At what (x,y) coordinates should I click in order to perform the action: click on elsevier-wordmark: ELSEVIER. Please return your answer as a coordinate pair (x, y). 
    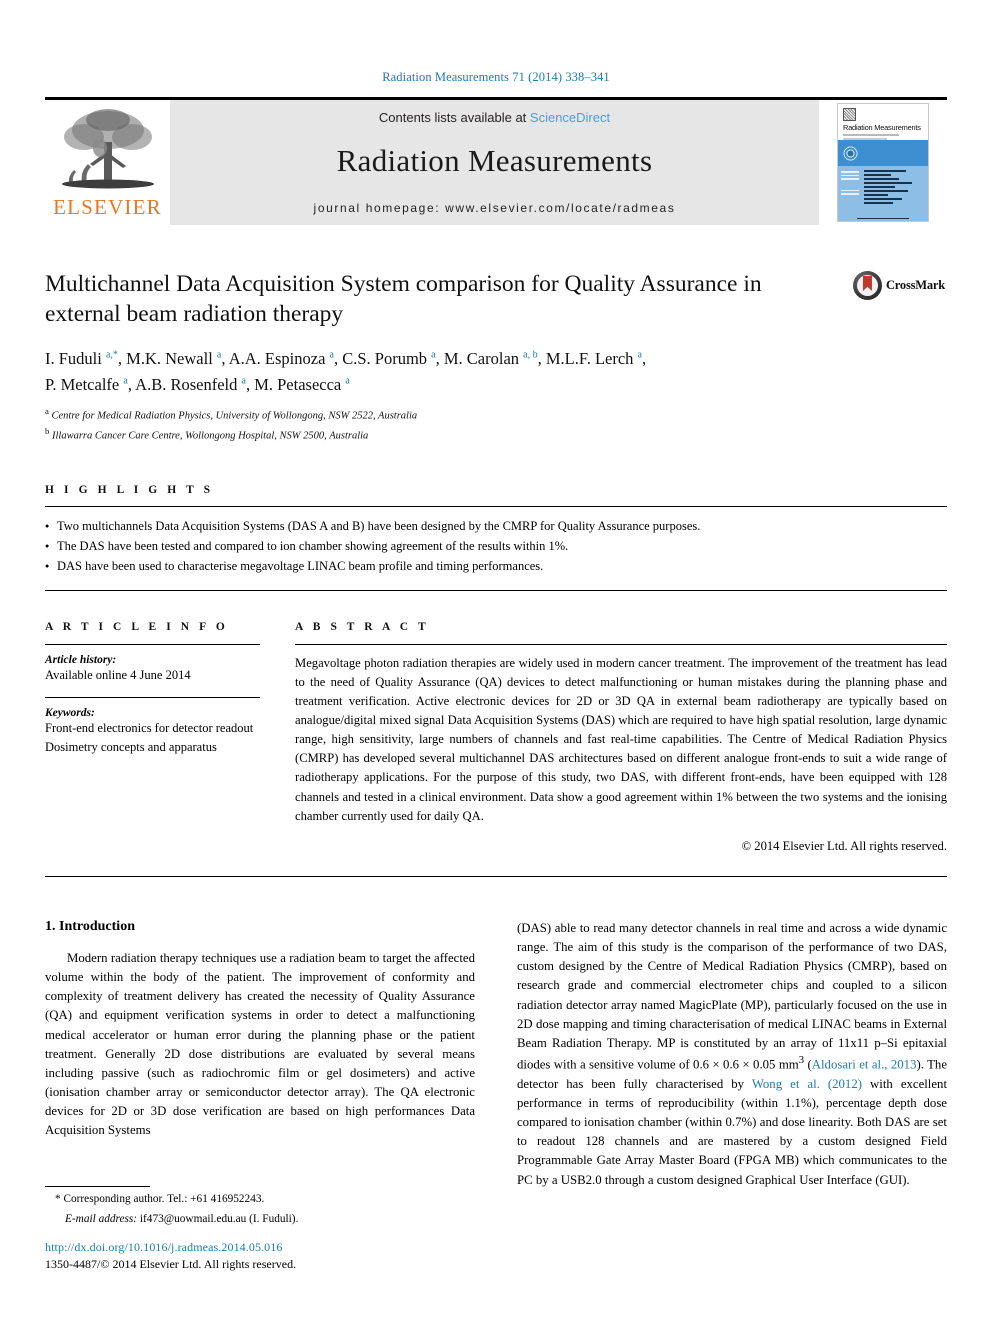
    Looking at the image, I should click on (107, 207).